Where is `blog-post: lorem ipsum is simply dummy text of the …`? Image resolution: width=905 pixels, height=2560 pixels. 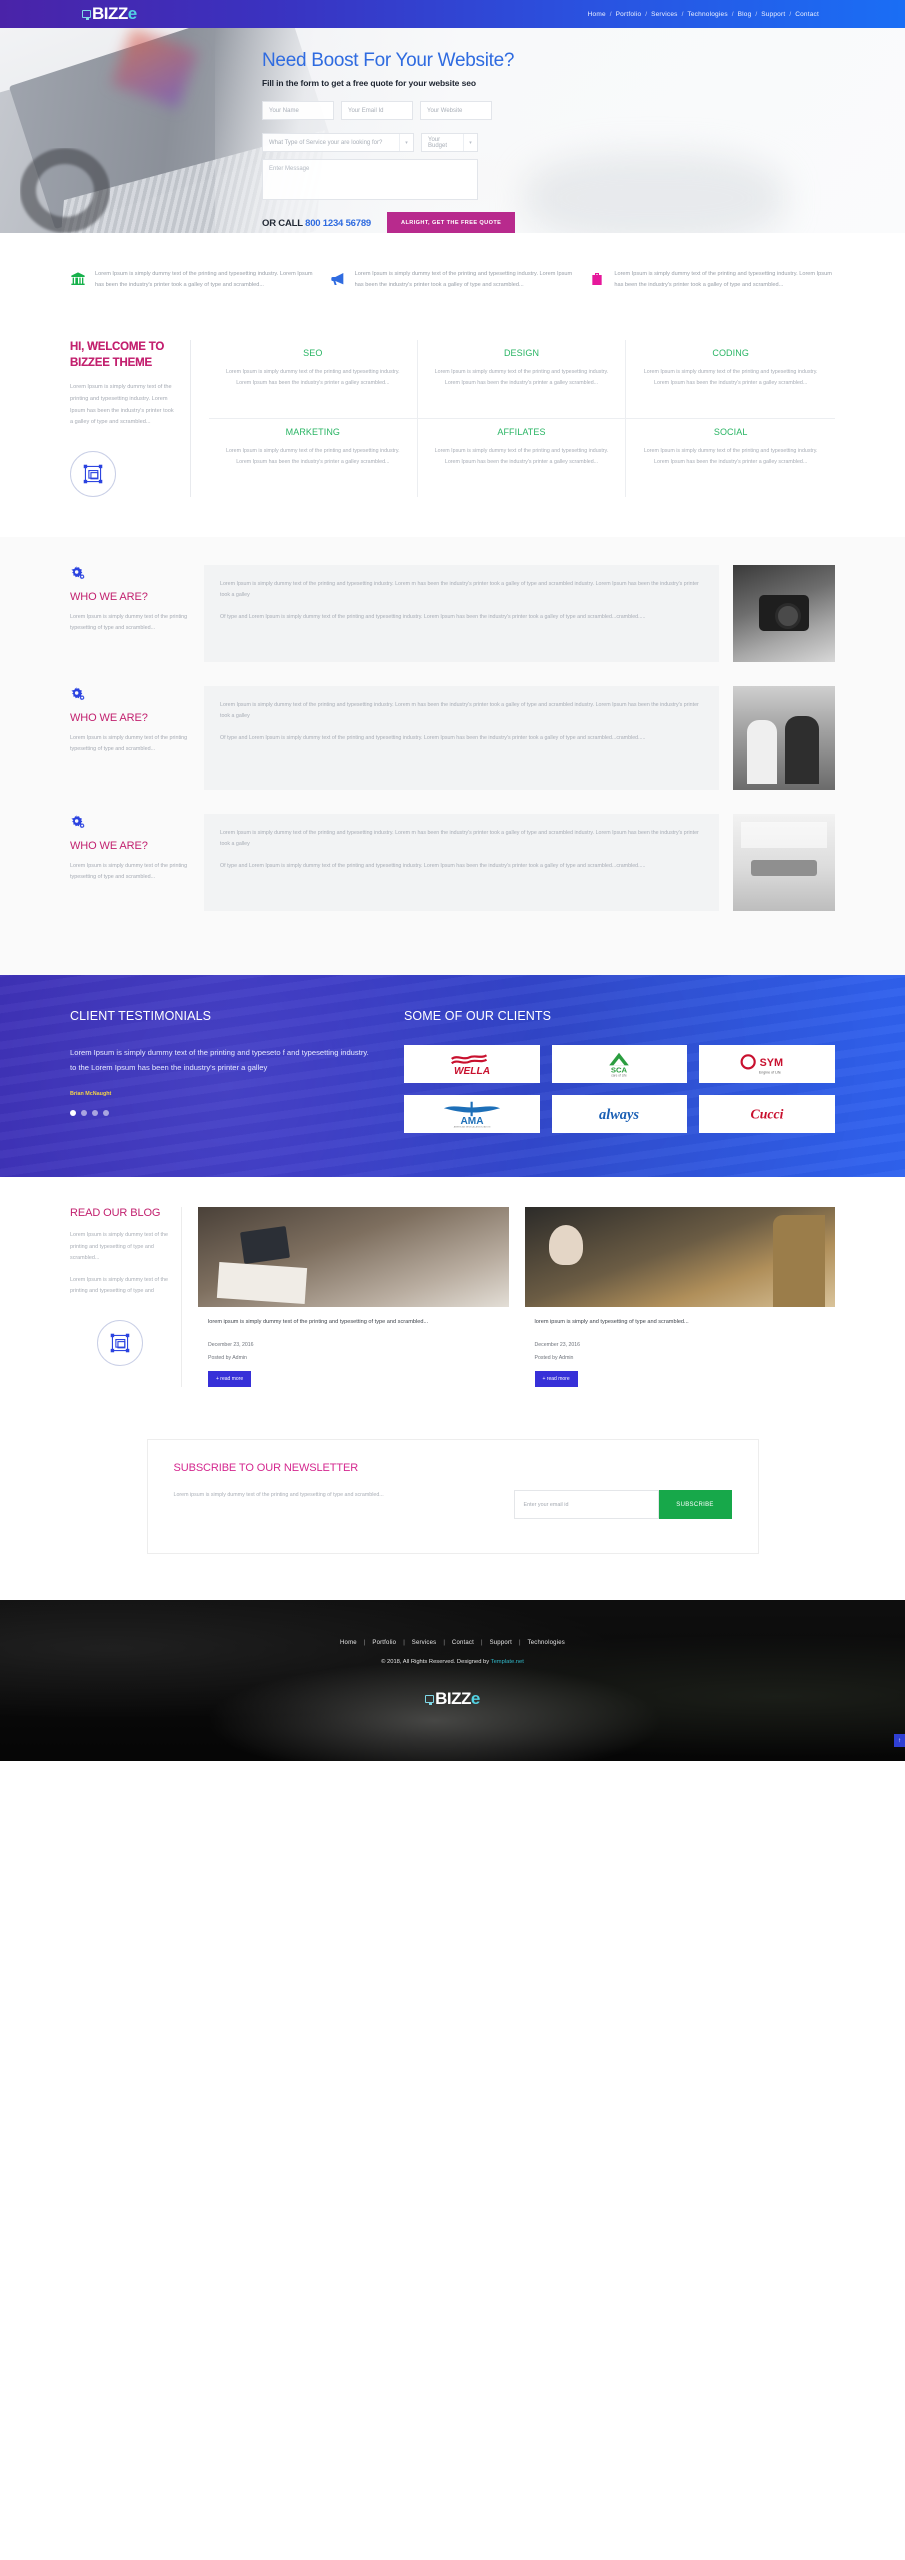
blog-post: lorem ipsum is simply dummy text of the … is located at coordinates (353, 1297).